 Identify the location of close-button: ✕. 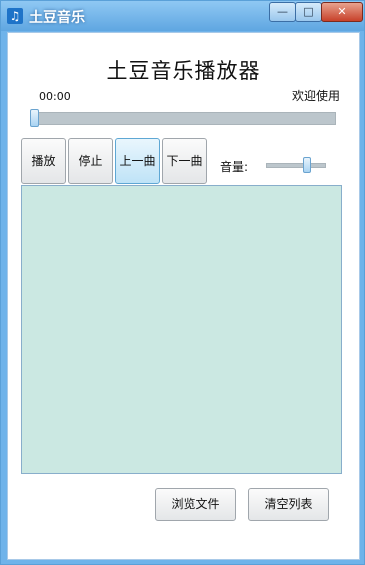
(342, 12).